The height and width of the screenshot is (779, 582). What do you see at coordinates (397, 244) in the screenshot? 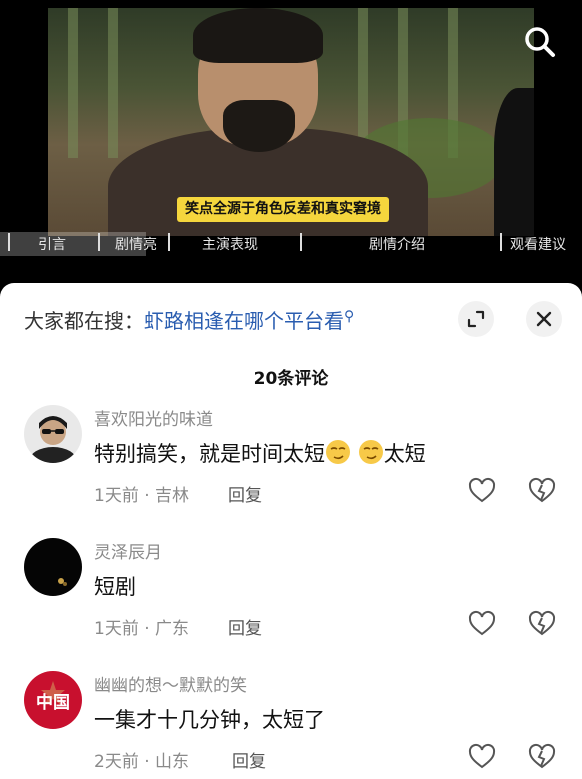
I see `chapter-plot: 剧情介绍` at bounding box center [397, 244].